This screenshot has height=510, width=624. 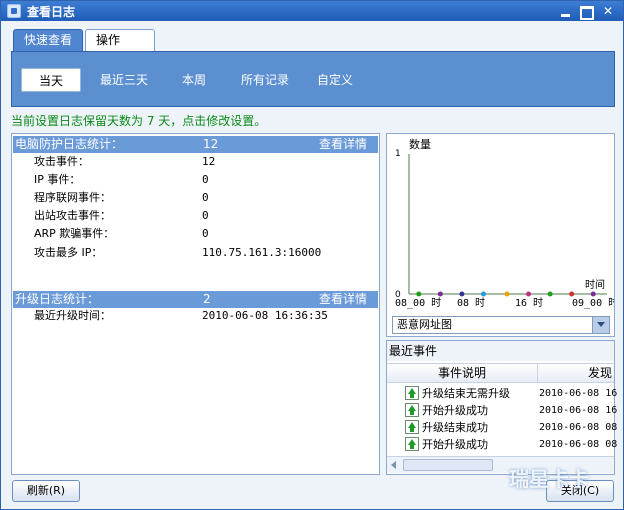 I want to click on stat-row: 攻击事件： 12, so click(x=199, y=162).